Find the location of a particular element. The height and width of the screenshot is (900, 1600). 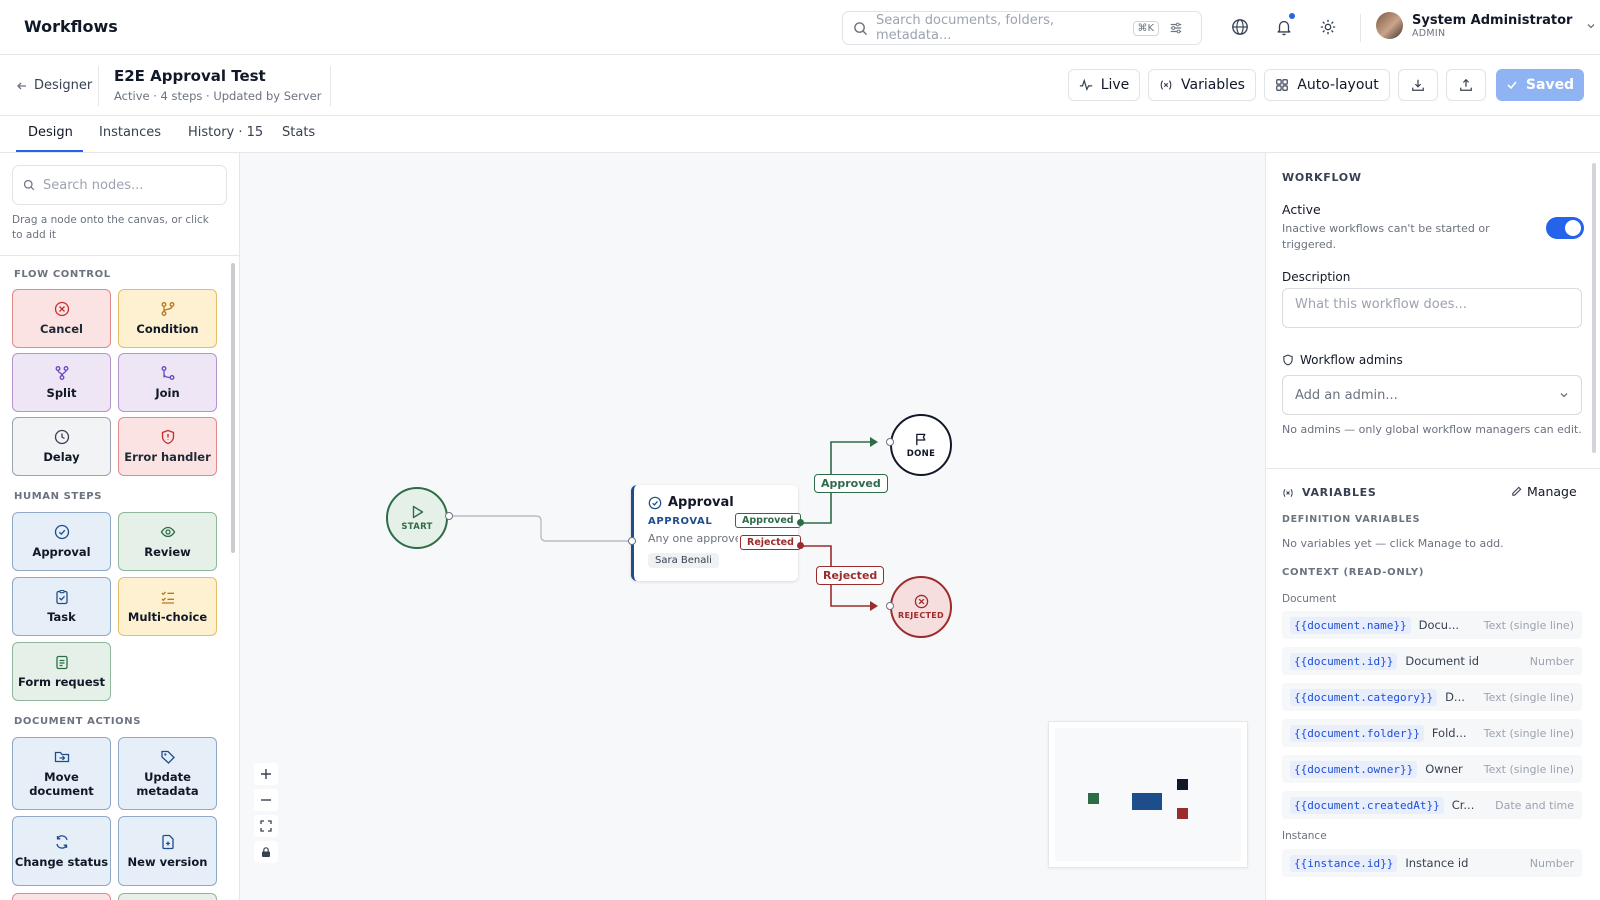

minimap-rejected-node is located at coordinates (1182, 813).